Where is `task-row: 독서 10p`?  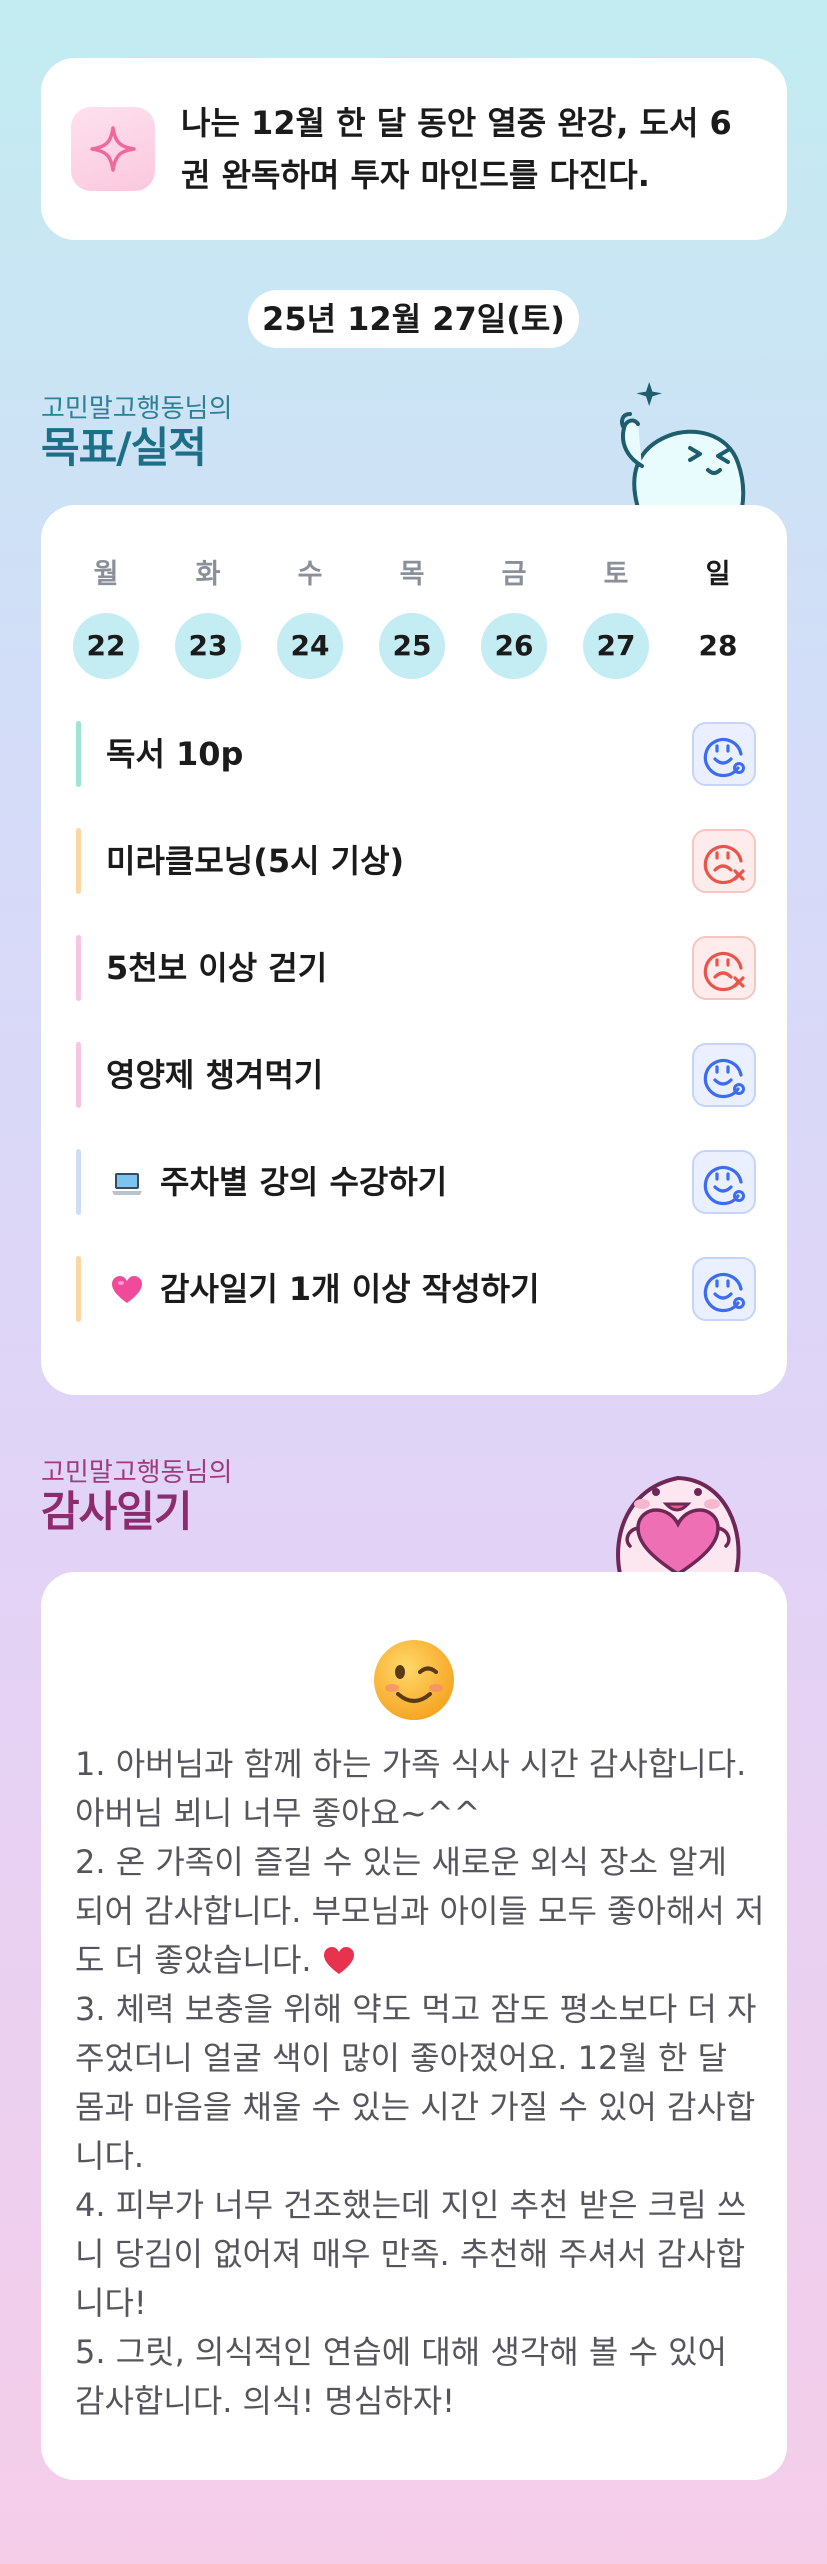 task-row: 독서 10p is located at coordinates (416, 754).